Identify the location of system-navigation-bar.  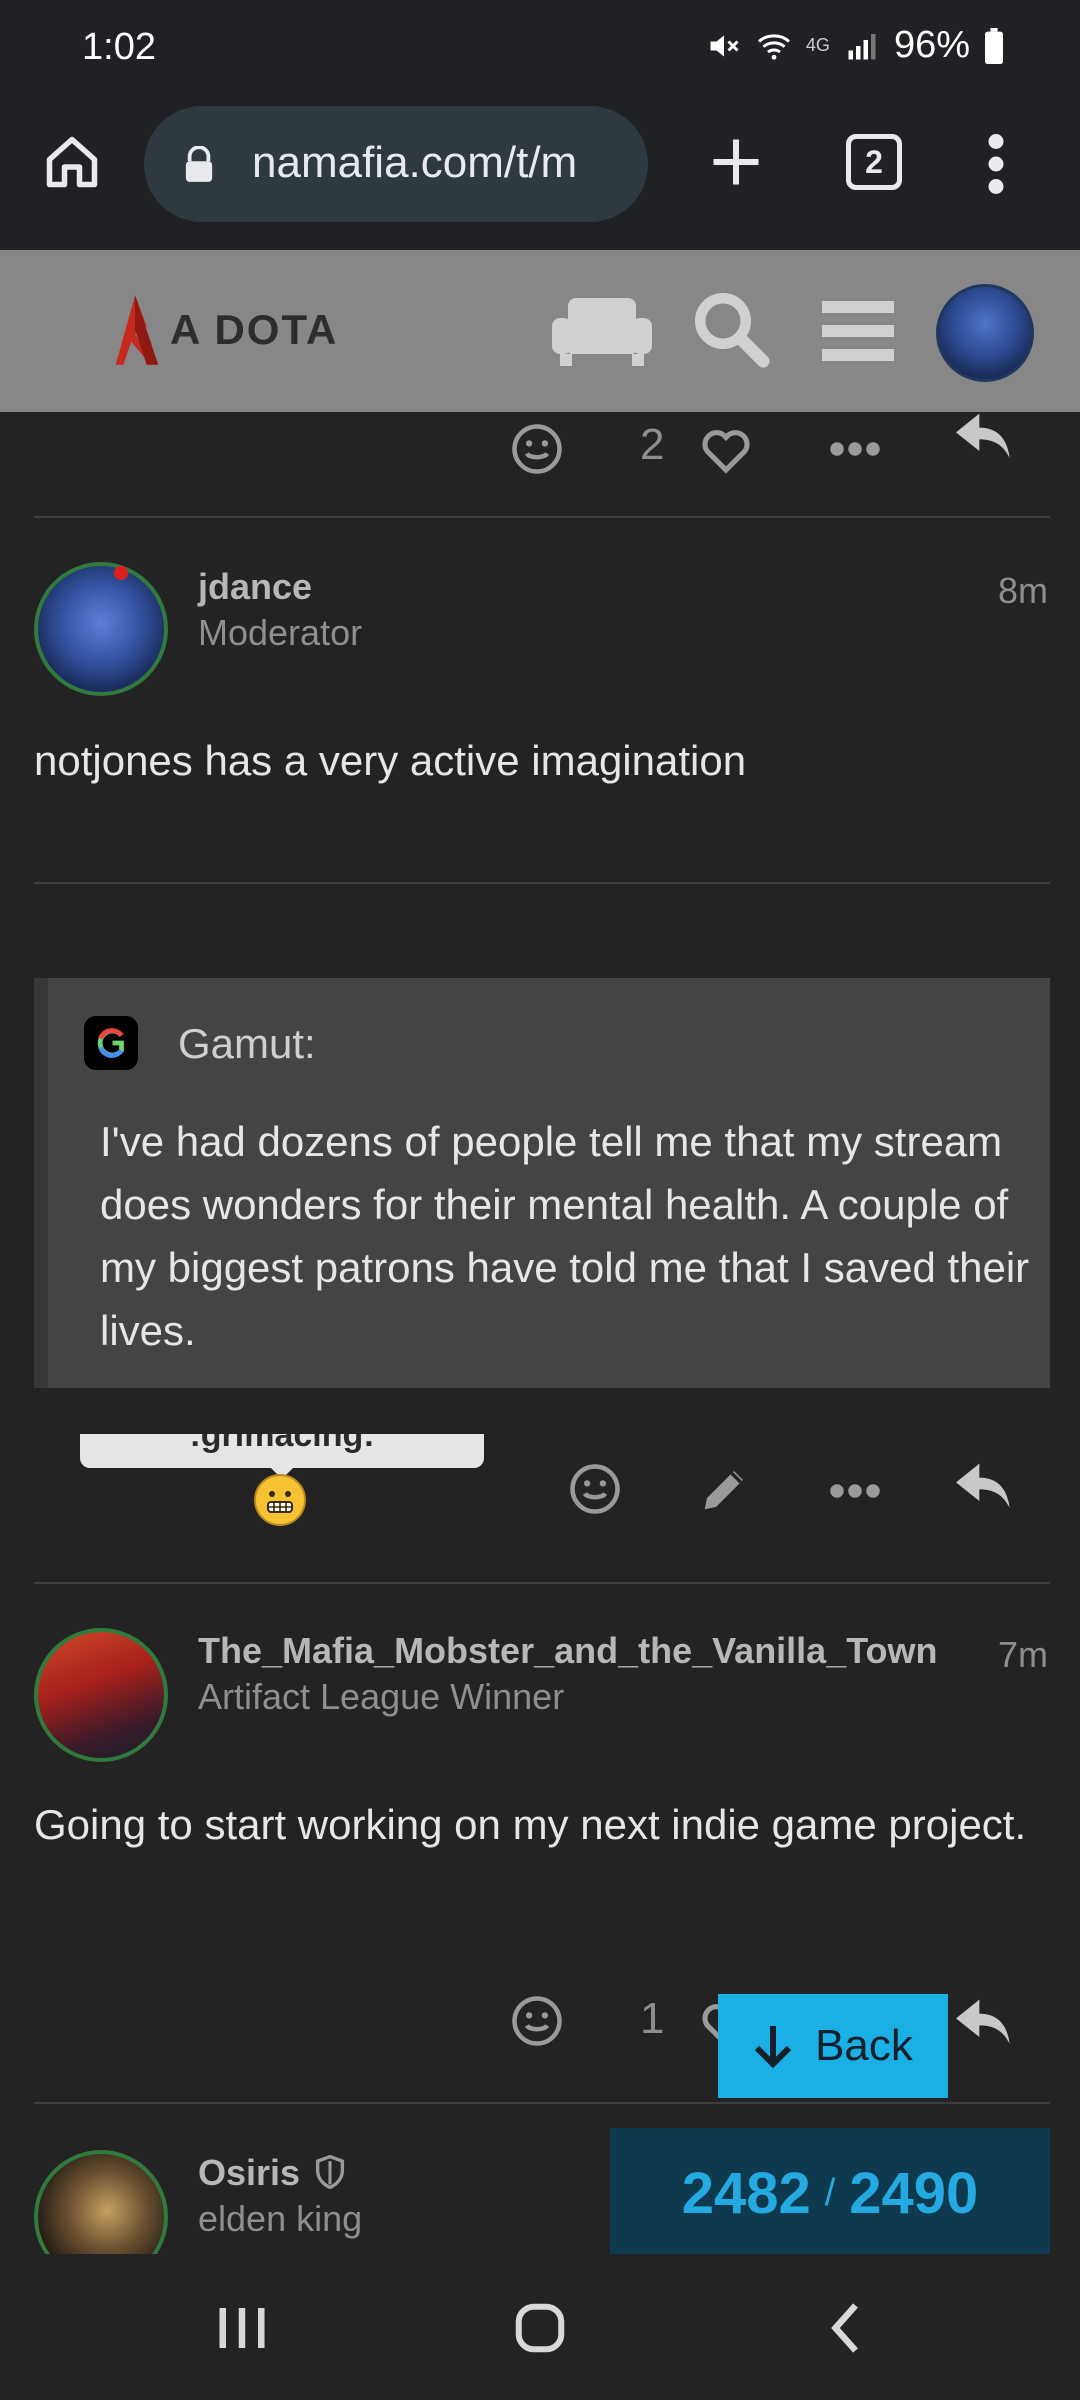
(540, 2327).